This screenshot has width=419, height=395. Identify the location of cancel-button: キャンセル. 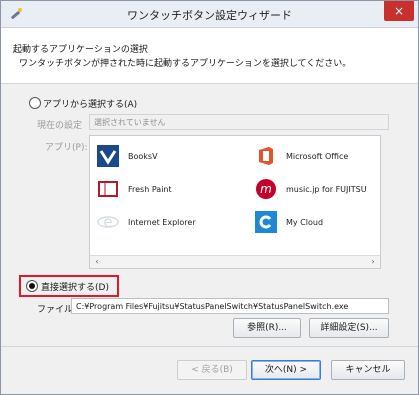
(368, 370).